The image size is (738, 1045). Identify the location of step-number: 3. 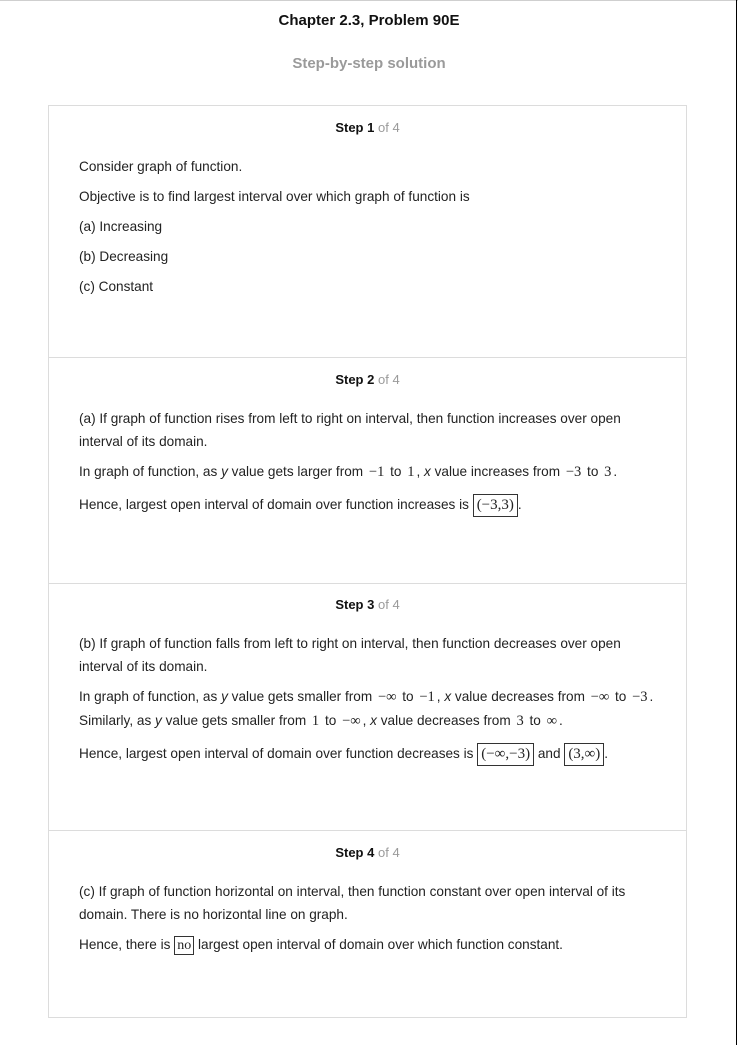
(371, 604).